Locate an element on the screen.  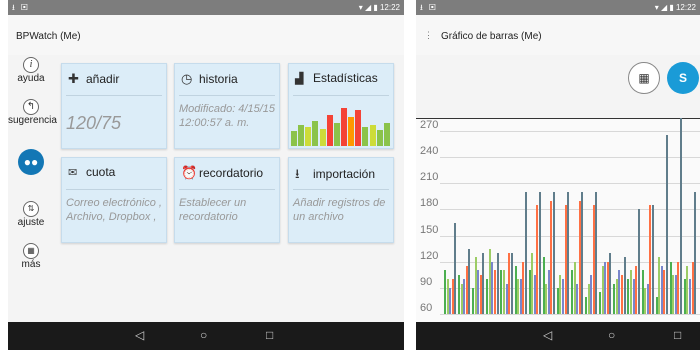
notification-icons: ⭳ ▣ is located at coordinates (21, 7).